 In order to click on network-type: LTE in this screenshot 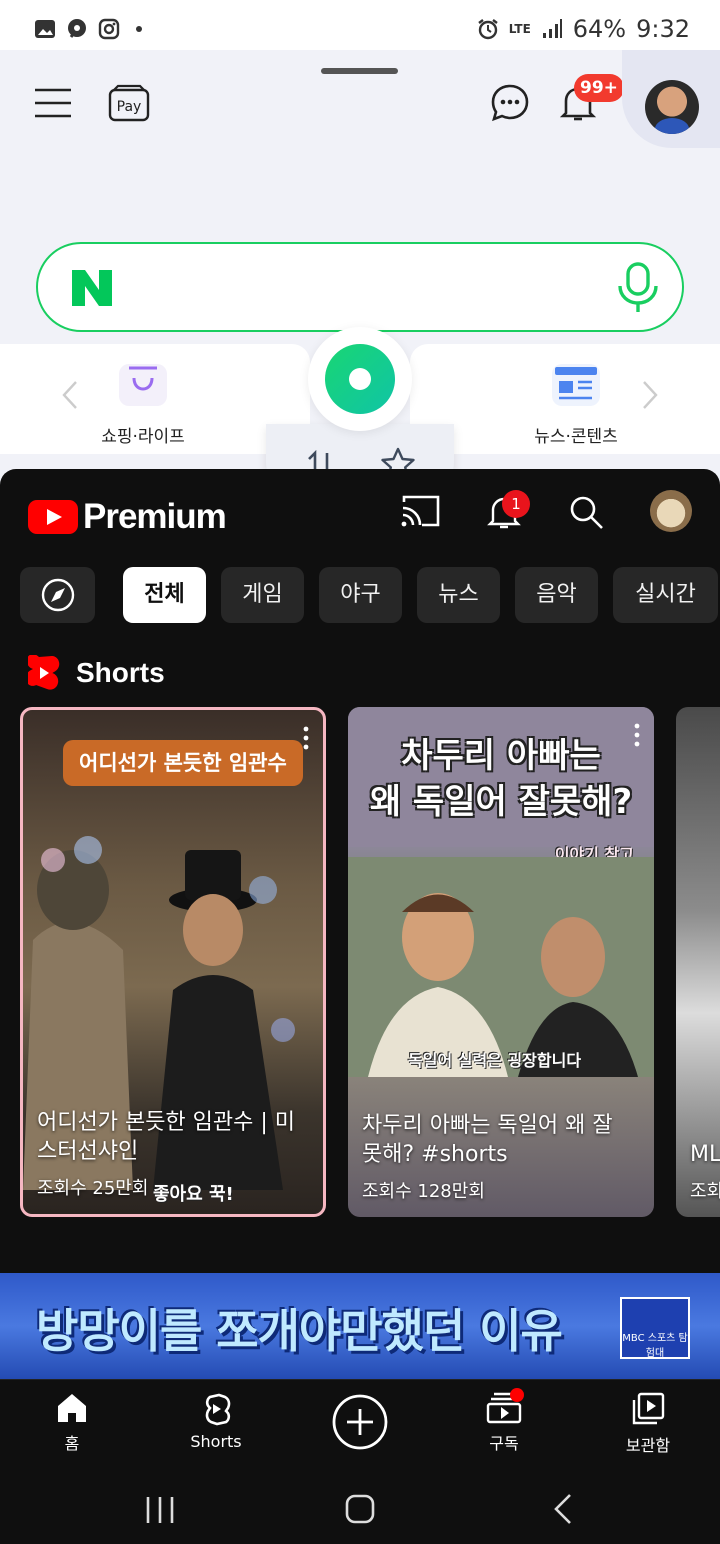, I will do `click(519, 29)`.